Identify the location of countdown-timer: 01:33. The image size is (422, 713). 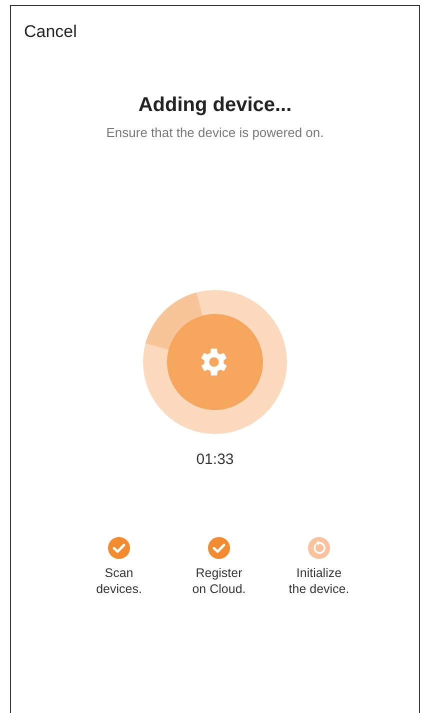
(215, 459).